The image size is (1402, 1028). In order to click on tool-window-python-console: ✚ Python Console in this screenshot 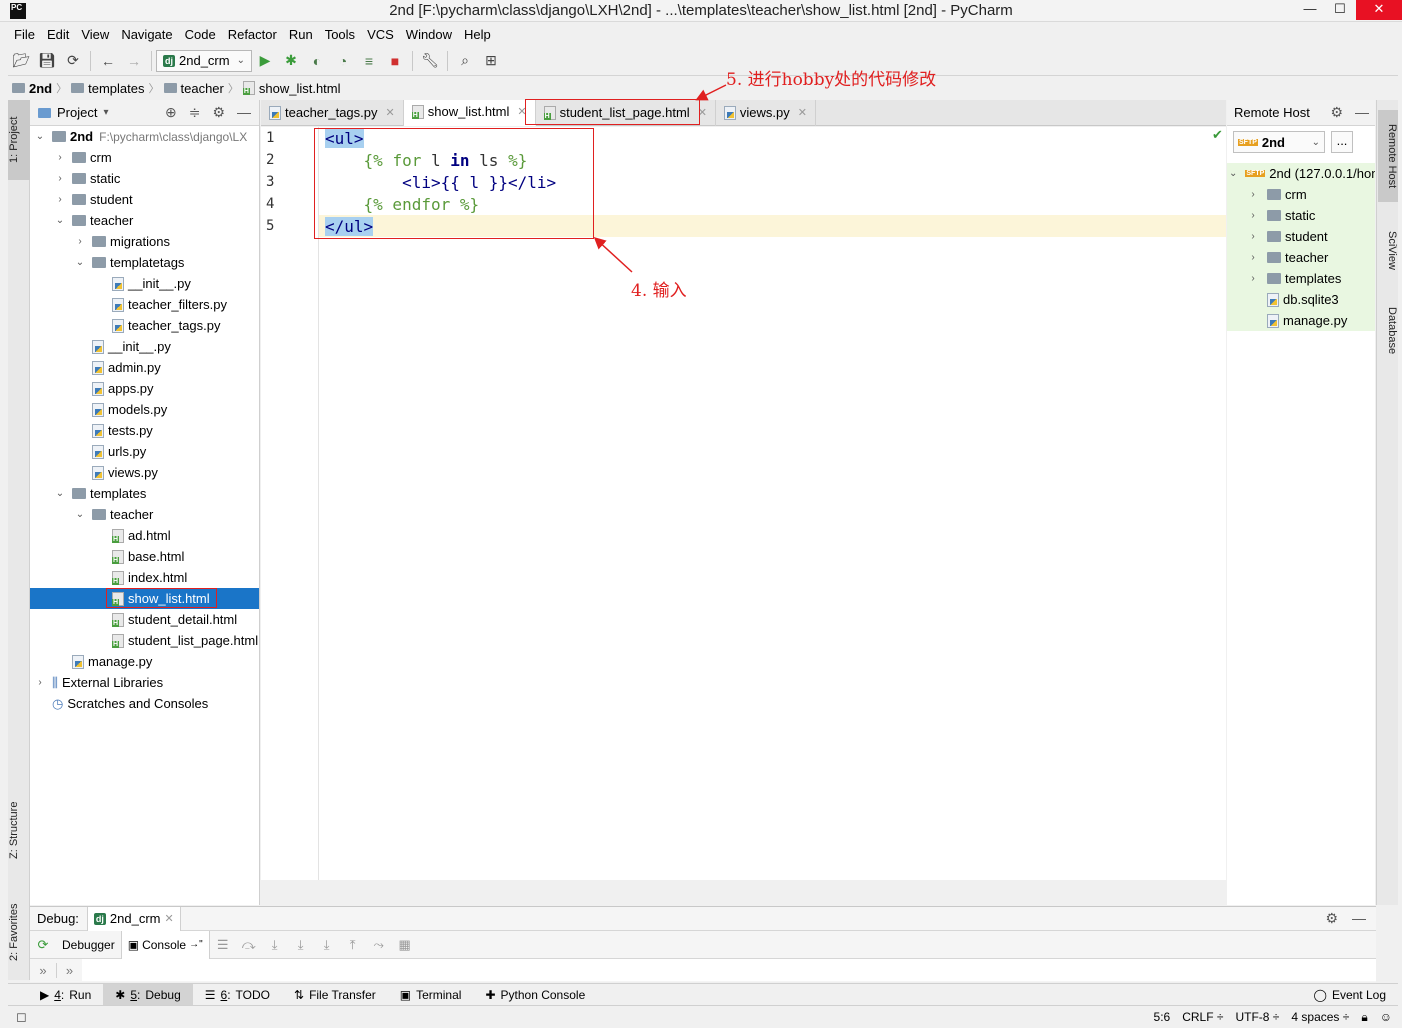, I will do `click(535, 995)`.